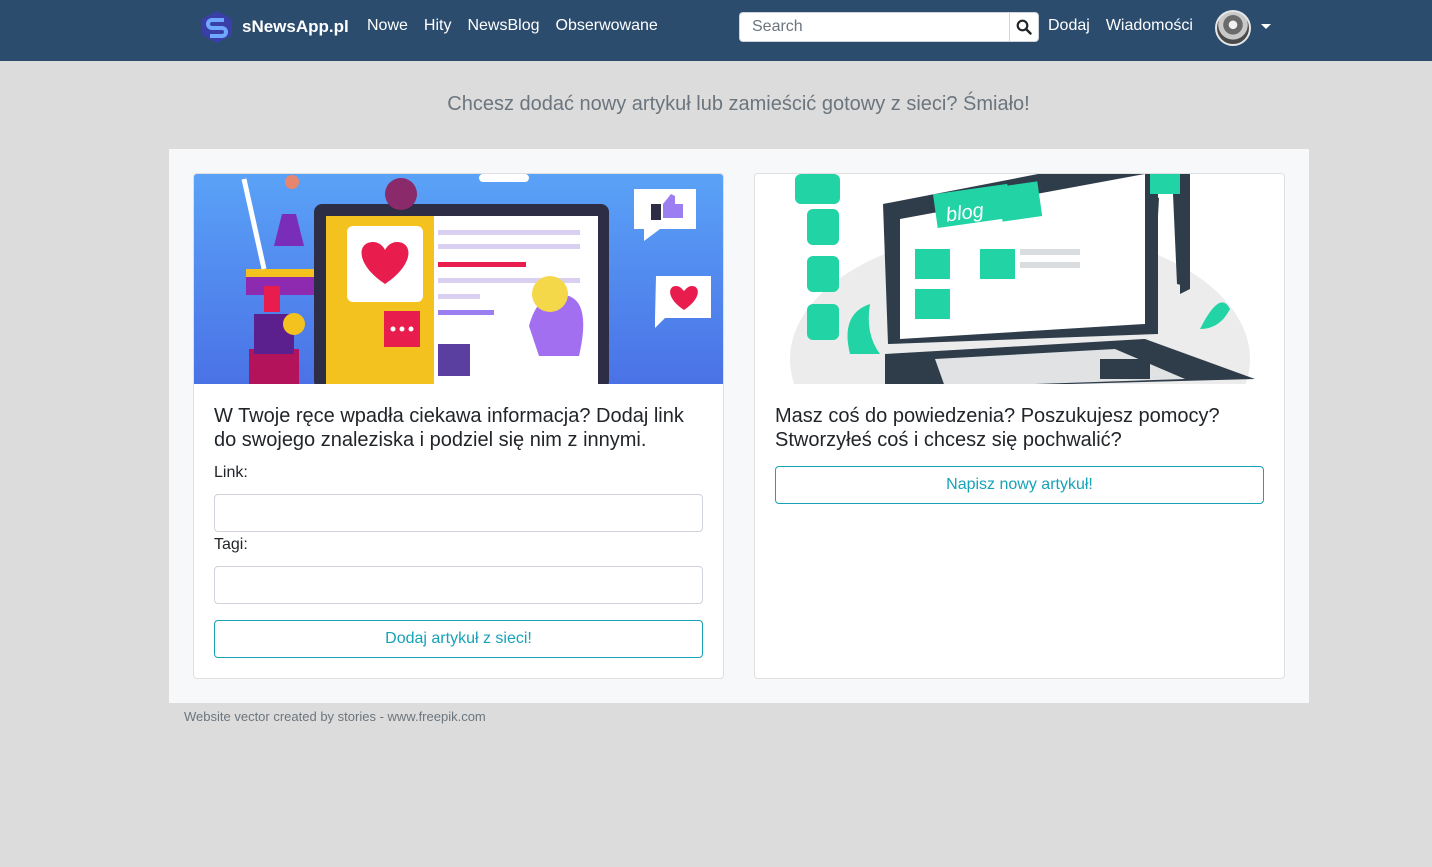 The image size is (1432, 867). I want to click on tags-input, so click(458, 585).